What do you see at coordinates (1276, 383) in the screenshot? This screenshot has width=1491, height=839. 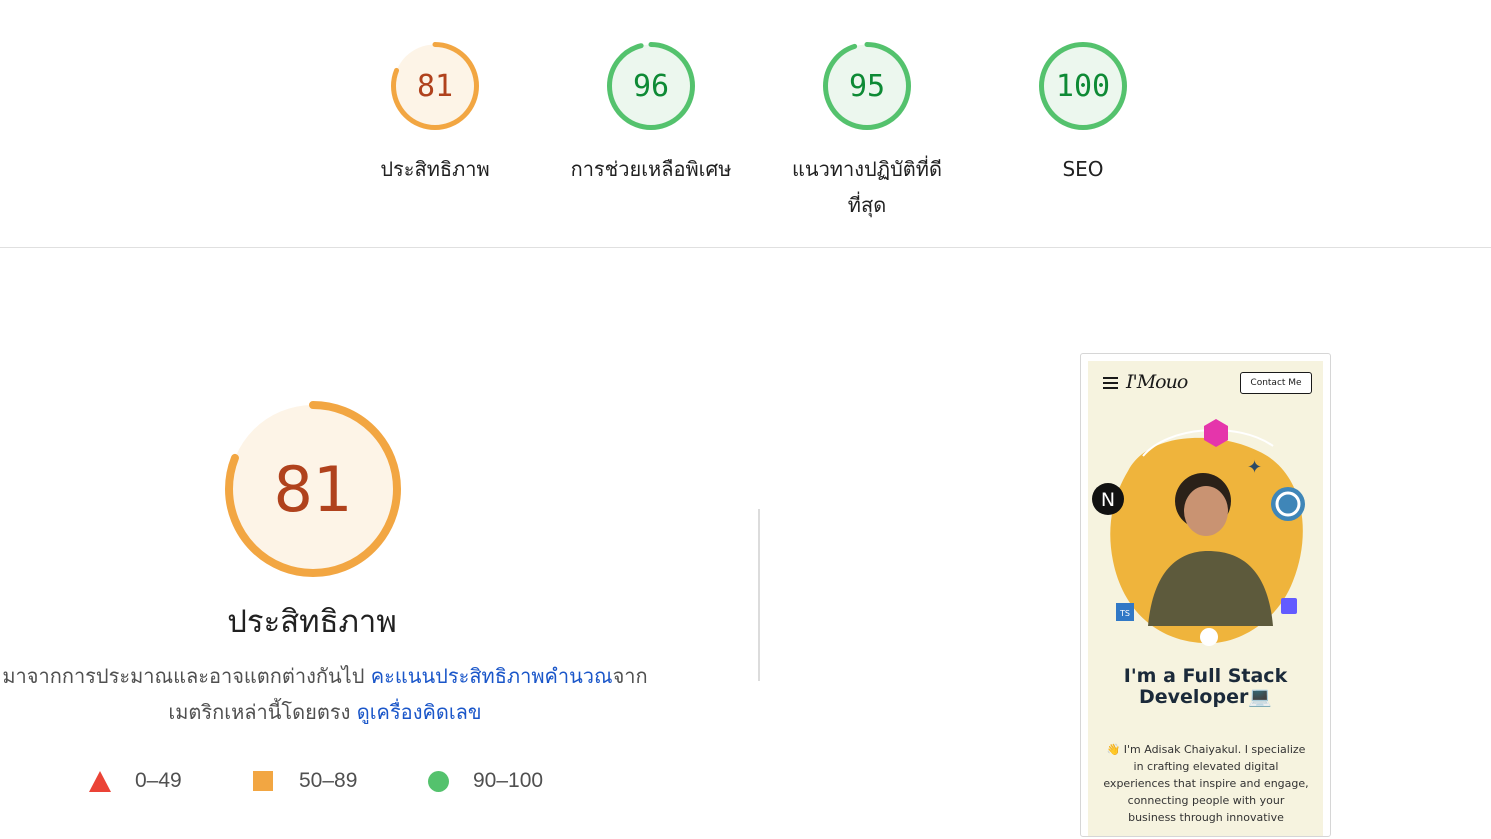 I see `contact-button: Contact Me` at bounding box center [1276, 383].